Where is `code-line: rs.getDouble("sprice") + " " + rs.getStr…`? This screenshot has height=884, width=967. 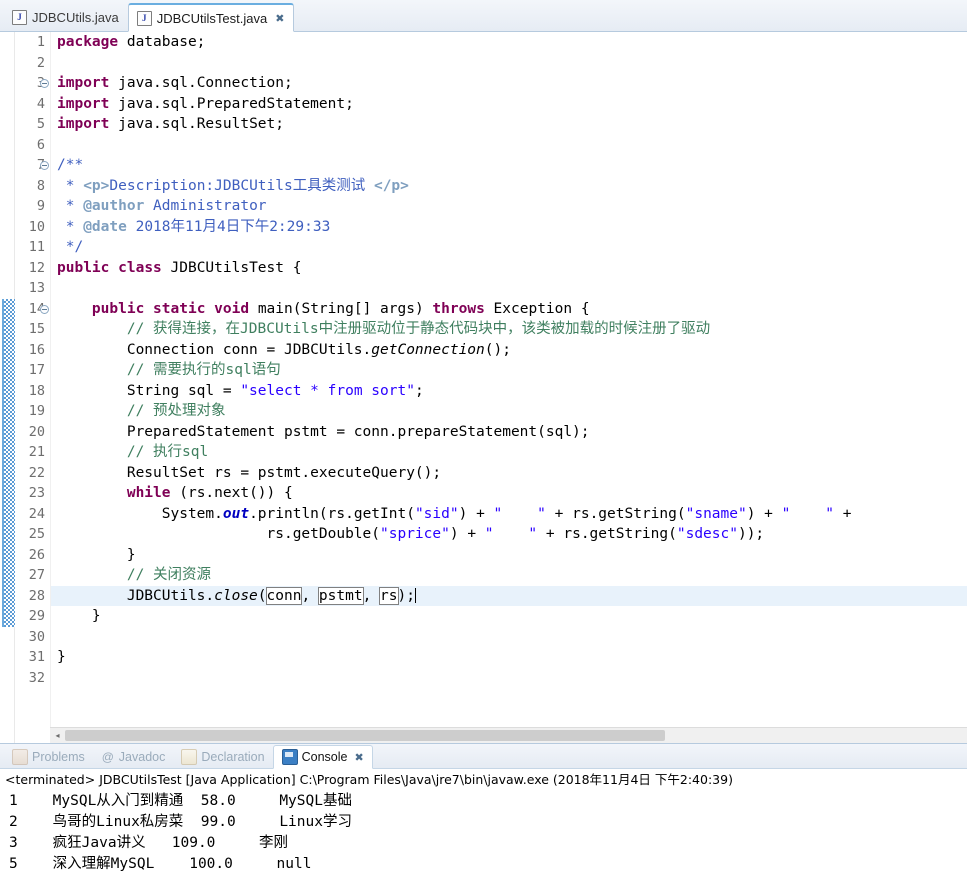 code-line: rs.getDouble("sprice") + " " + rs.getStr… is located at coordinates (509, 534).